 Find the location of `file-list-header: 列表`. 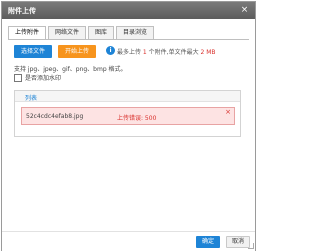

file-list-header: 列表 is located at coordinates (127, 96).